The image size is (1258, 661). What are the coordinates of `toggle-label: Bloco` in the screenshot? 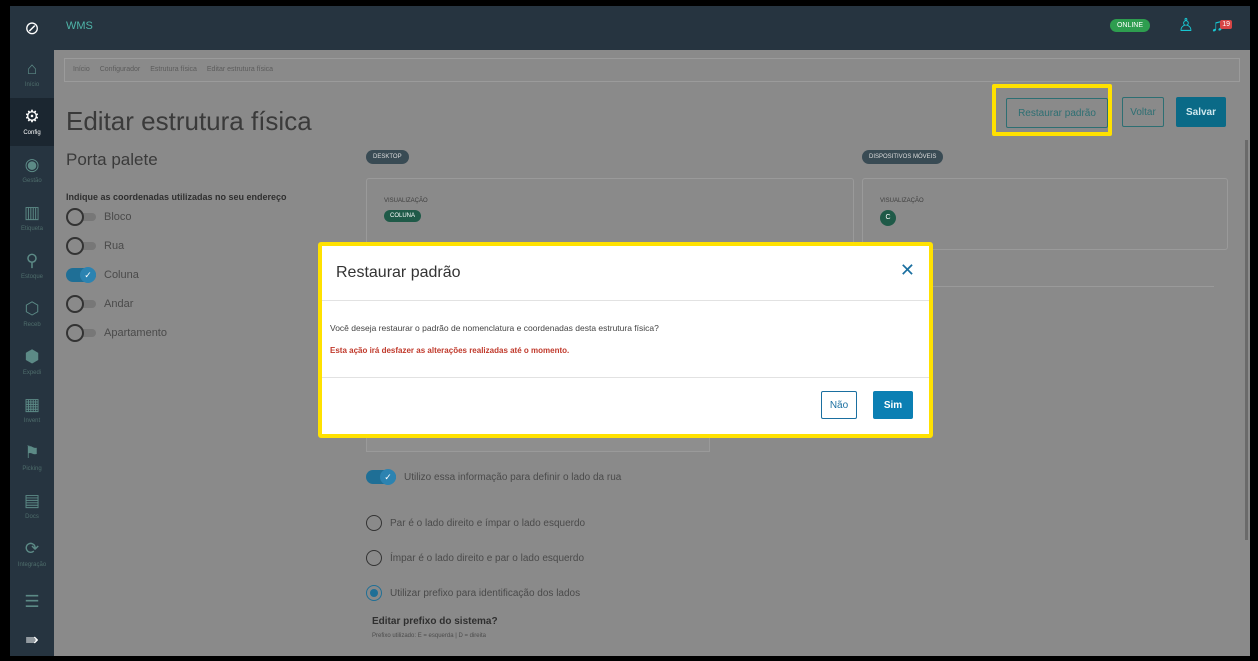 It's located at (118, 217).